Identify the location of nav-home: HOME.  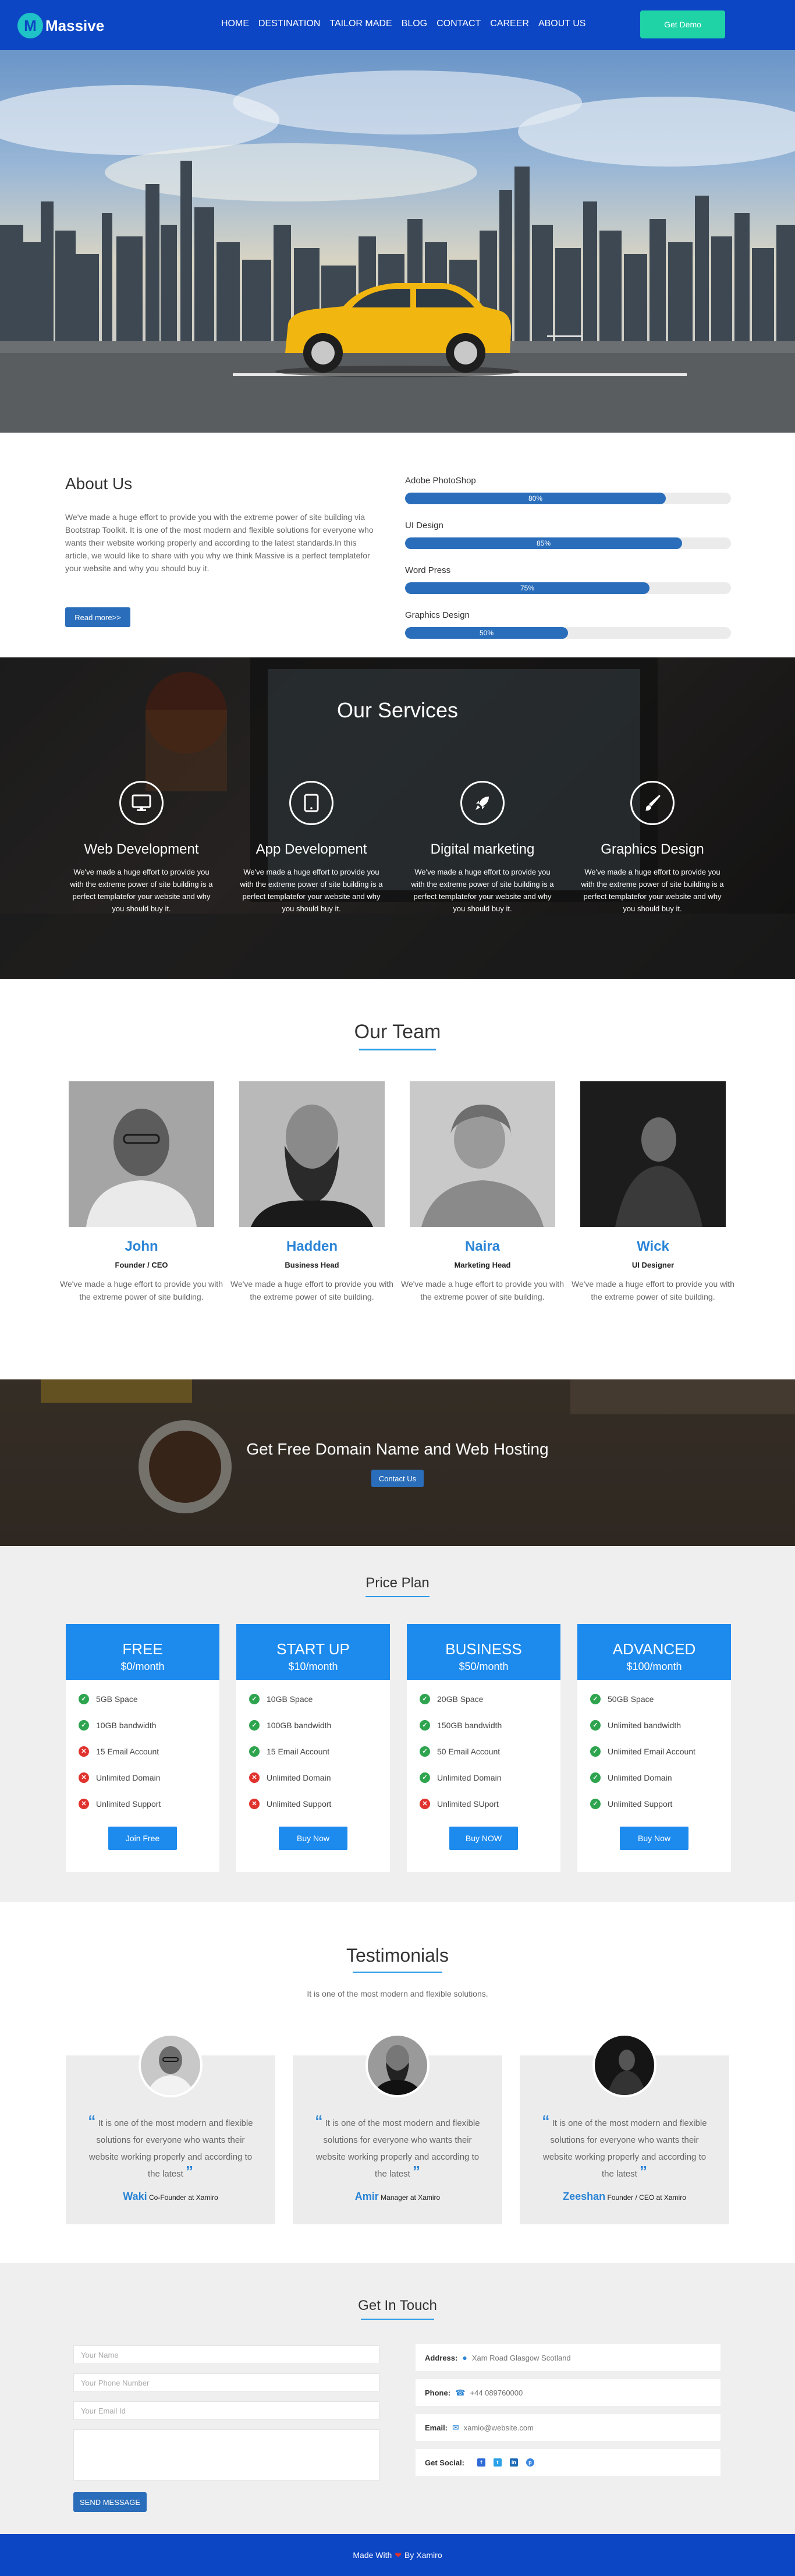
(235, 24).